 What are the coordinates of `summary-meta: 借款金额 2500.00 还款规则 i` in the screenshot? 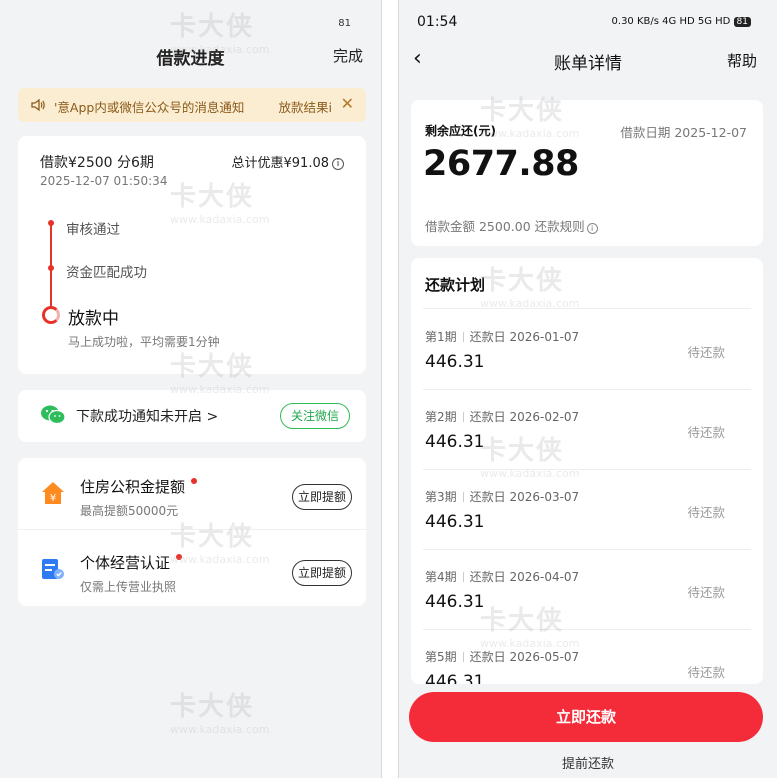 It's located at (511, 225).